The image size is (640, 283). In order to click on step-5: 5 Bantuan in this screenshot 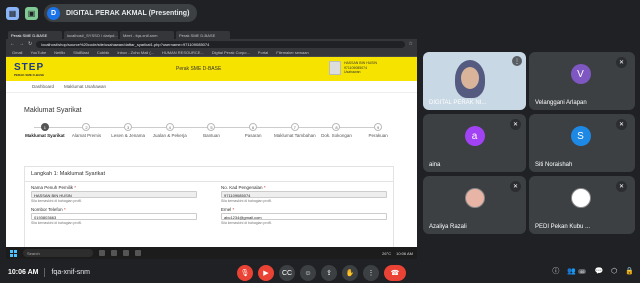, I will do `click(212, 130)`.